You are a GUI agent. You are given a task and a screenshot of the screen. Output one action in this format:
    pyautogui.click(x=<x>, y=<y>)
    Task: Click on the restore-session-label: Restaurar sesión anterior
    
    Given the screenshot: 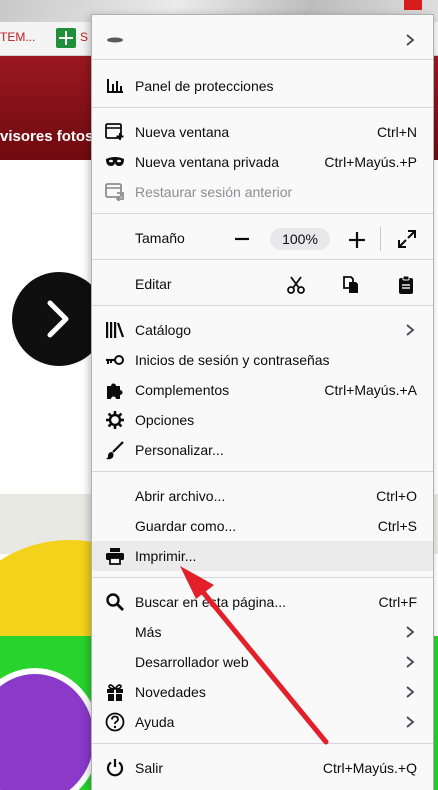 What is the action you would take?
    pyautogui.click(x=214, y=192)
    